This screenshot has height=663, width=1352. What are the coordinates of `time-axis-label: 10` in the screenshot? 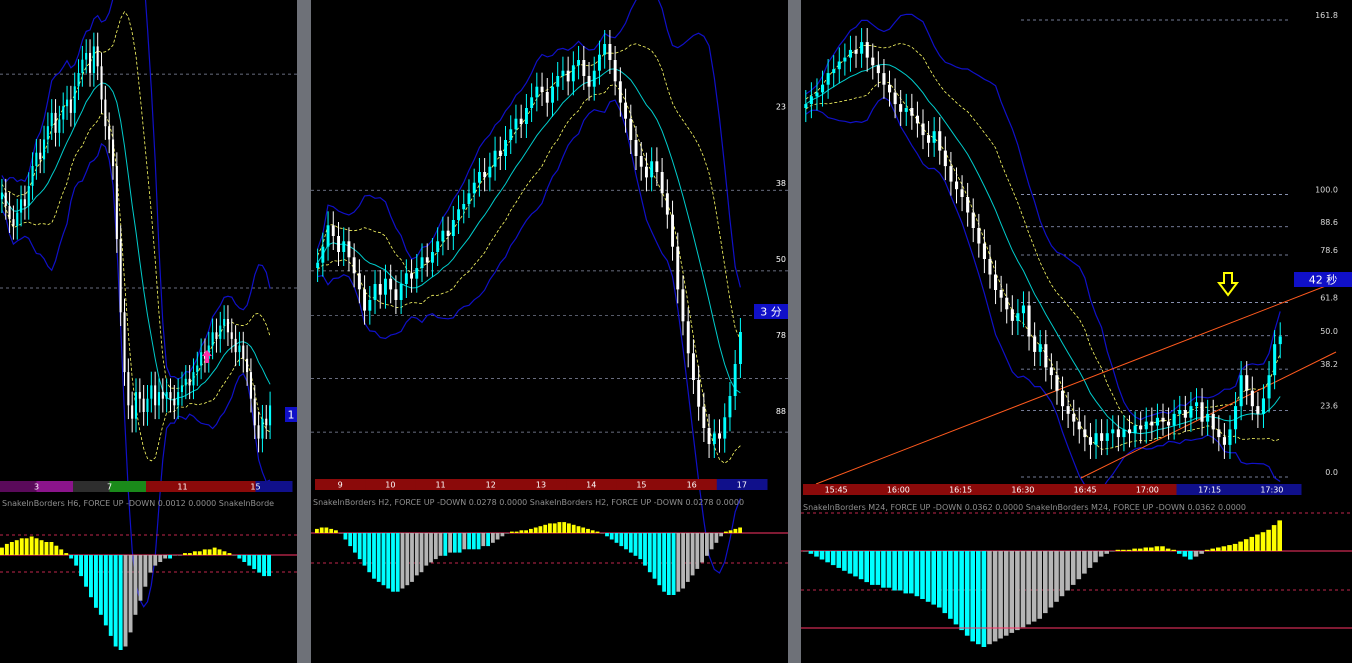 It's located at (390, 485).